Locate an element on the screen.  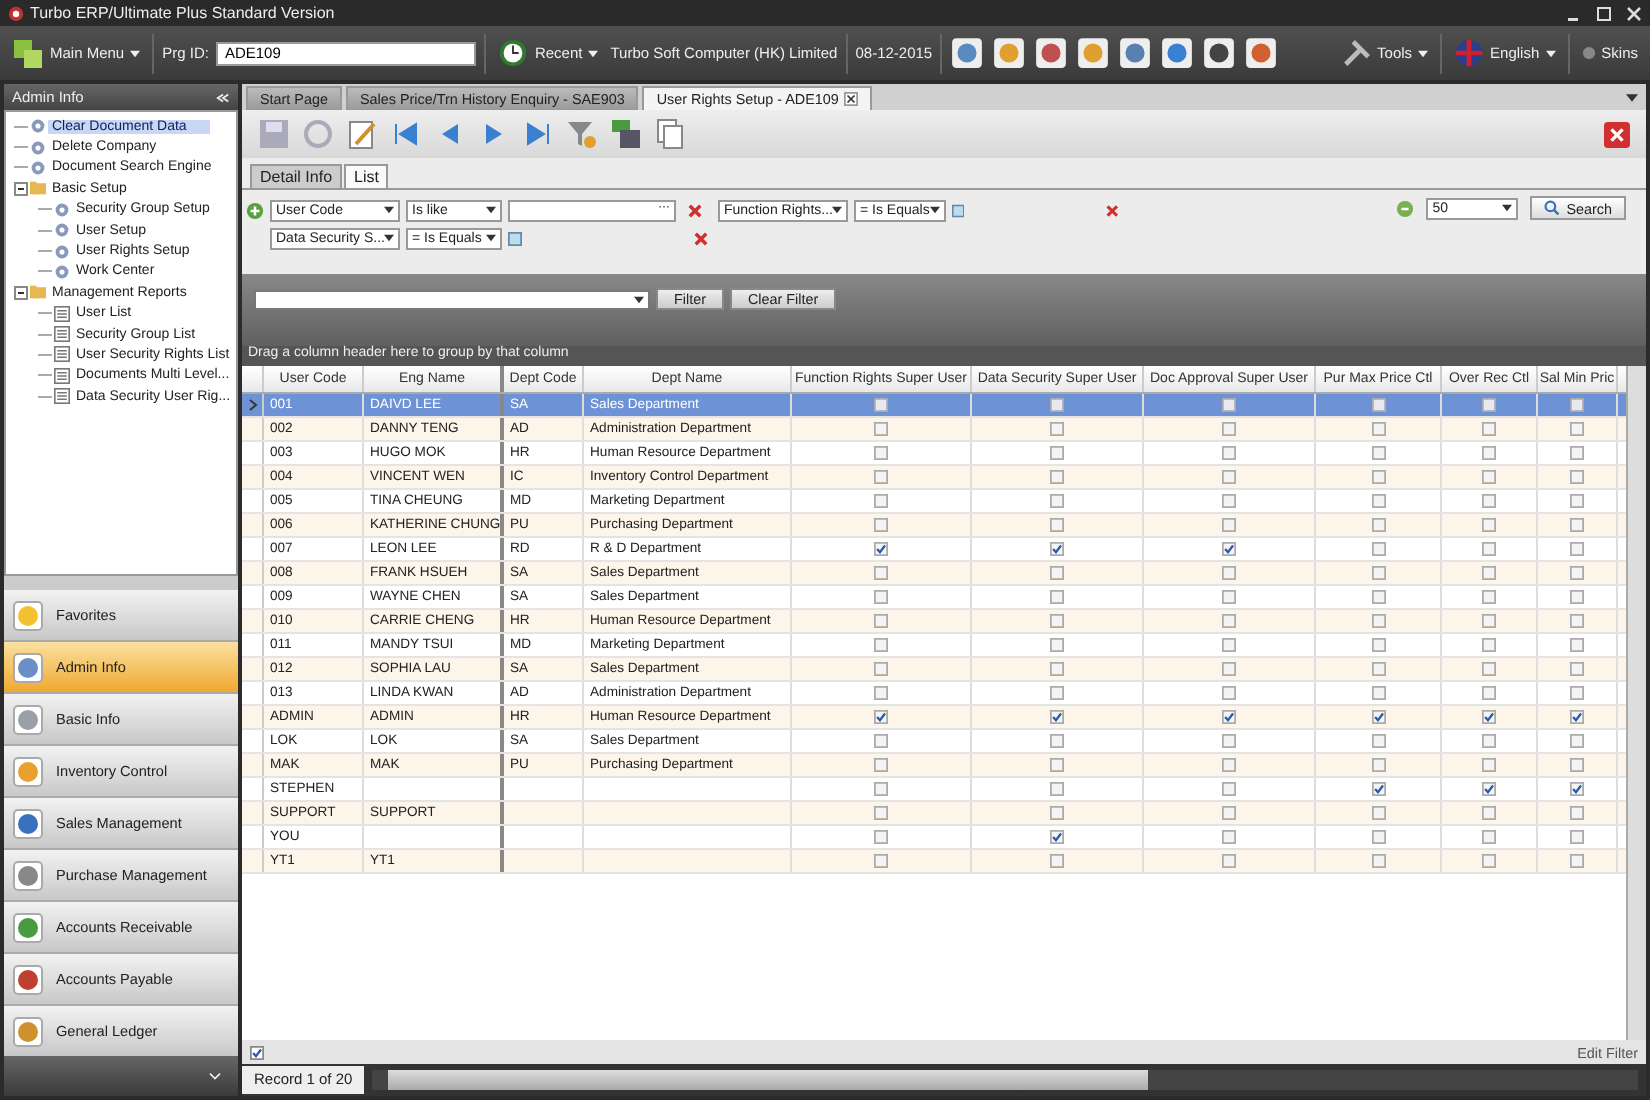
chevron-down-icon is located at coordinates (215, 1076).